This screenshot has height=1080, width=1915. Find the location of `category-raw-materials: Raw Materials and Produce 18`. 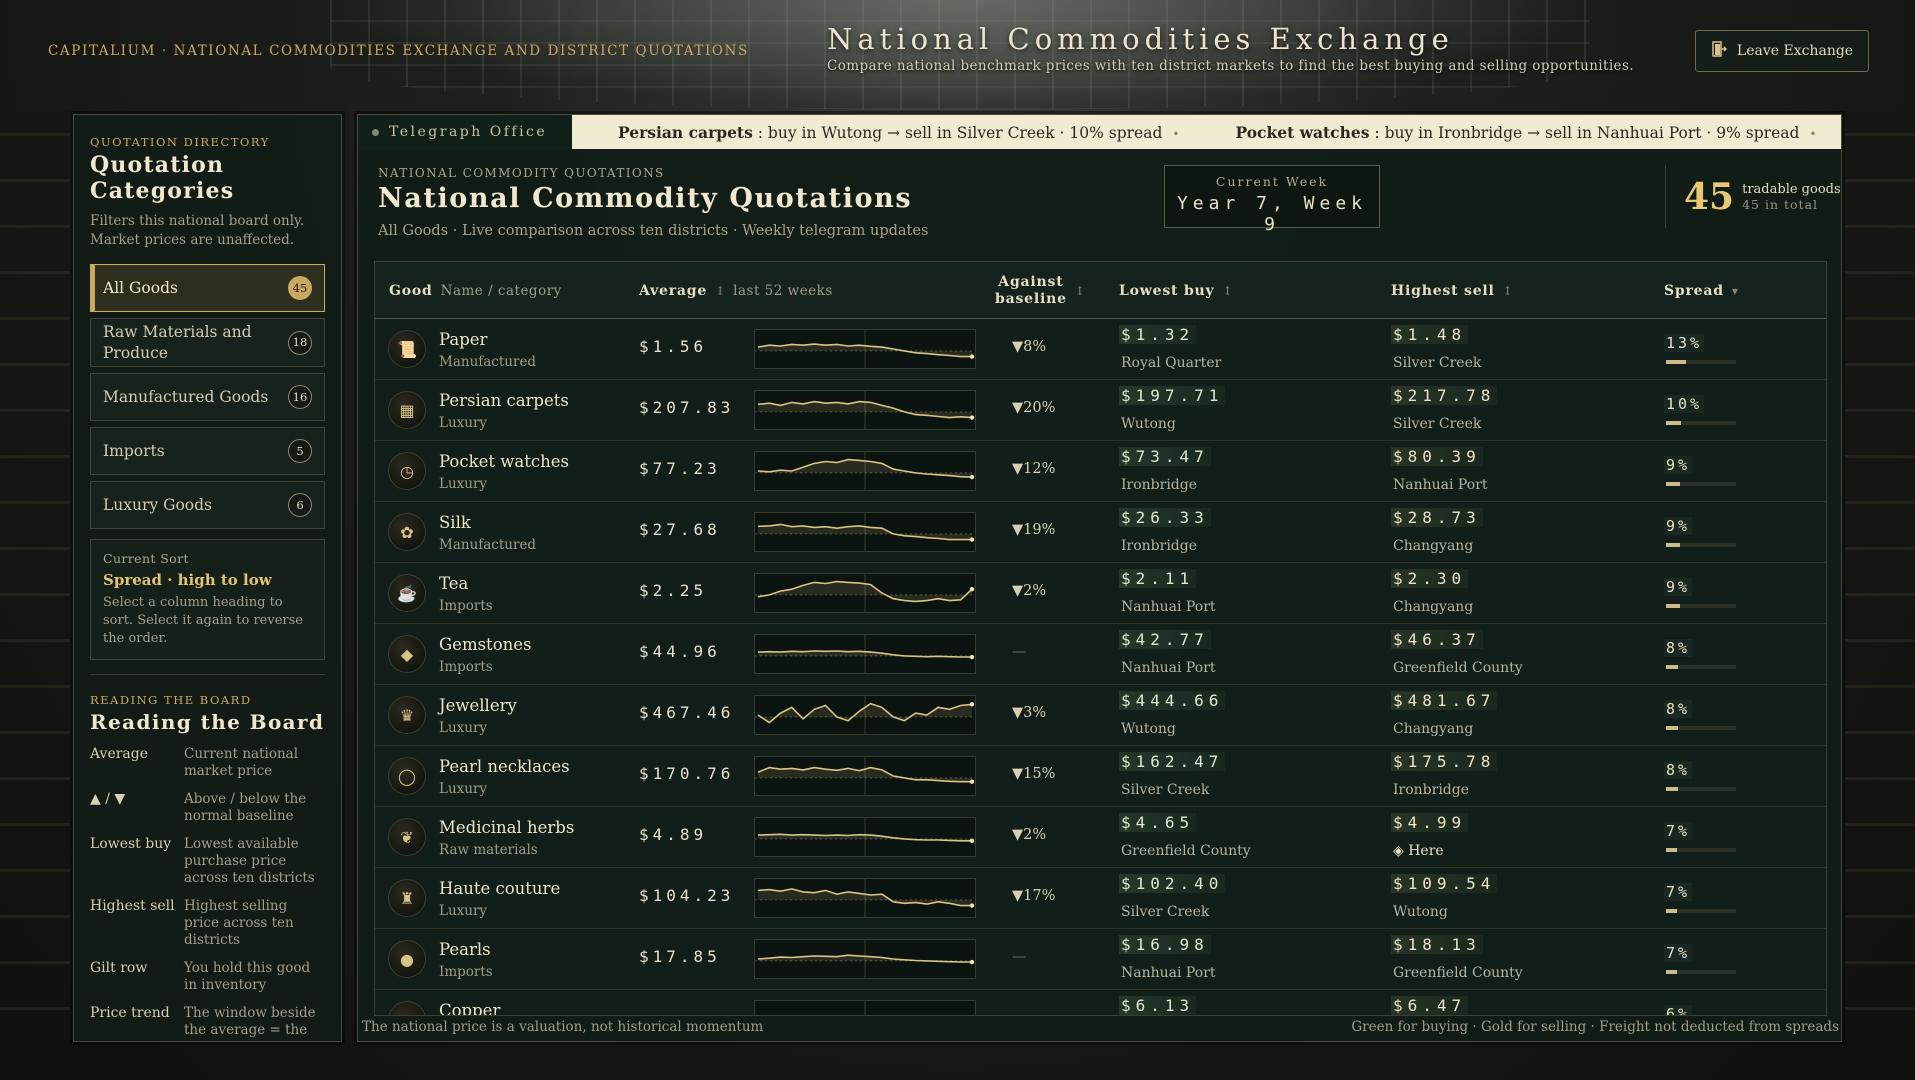

category-raw-materials: Raw Materials and Produce 18 is located at coordinates (207, 342).